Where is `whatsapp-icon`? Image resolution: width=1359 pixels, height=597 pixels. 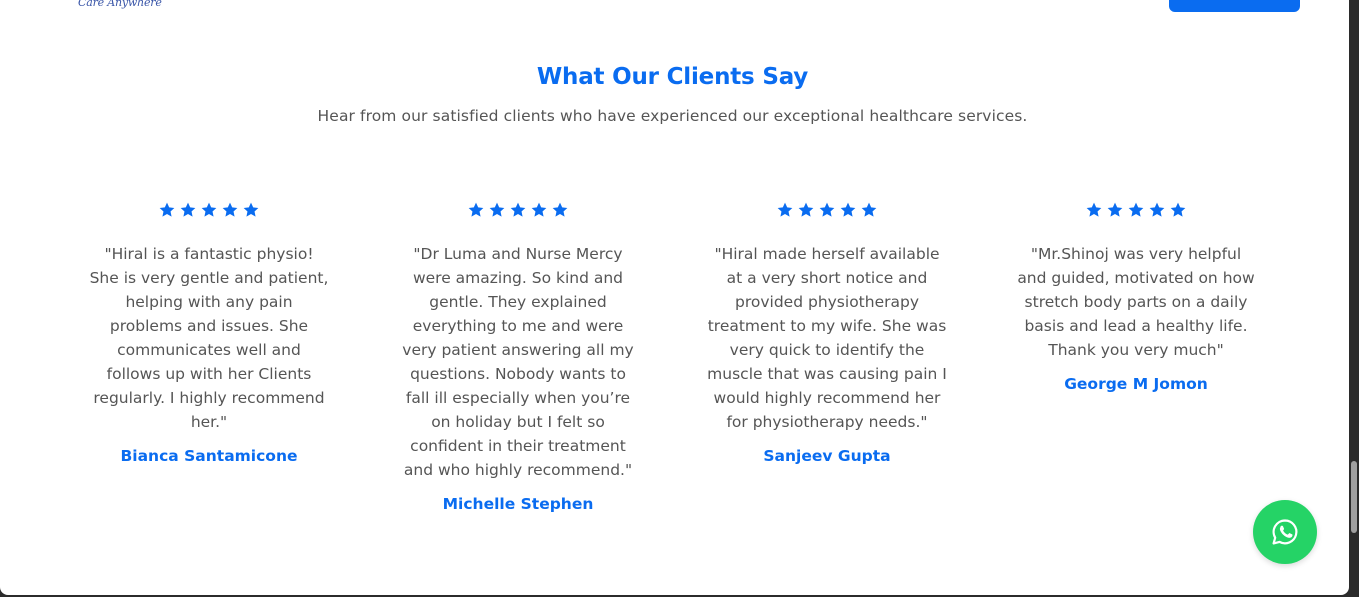
whatsapp-icon is located at coordinates (1285, 532).